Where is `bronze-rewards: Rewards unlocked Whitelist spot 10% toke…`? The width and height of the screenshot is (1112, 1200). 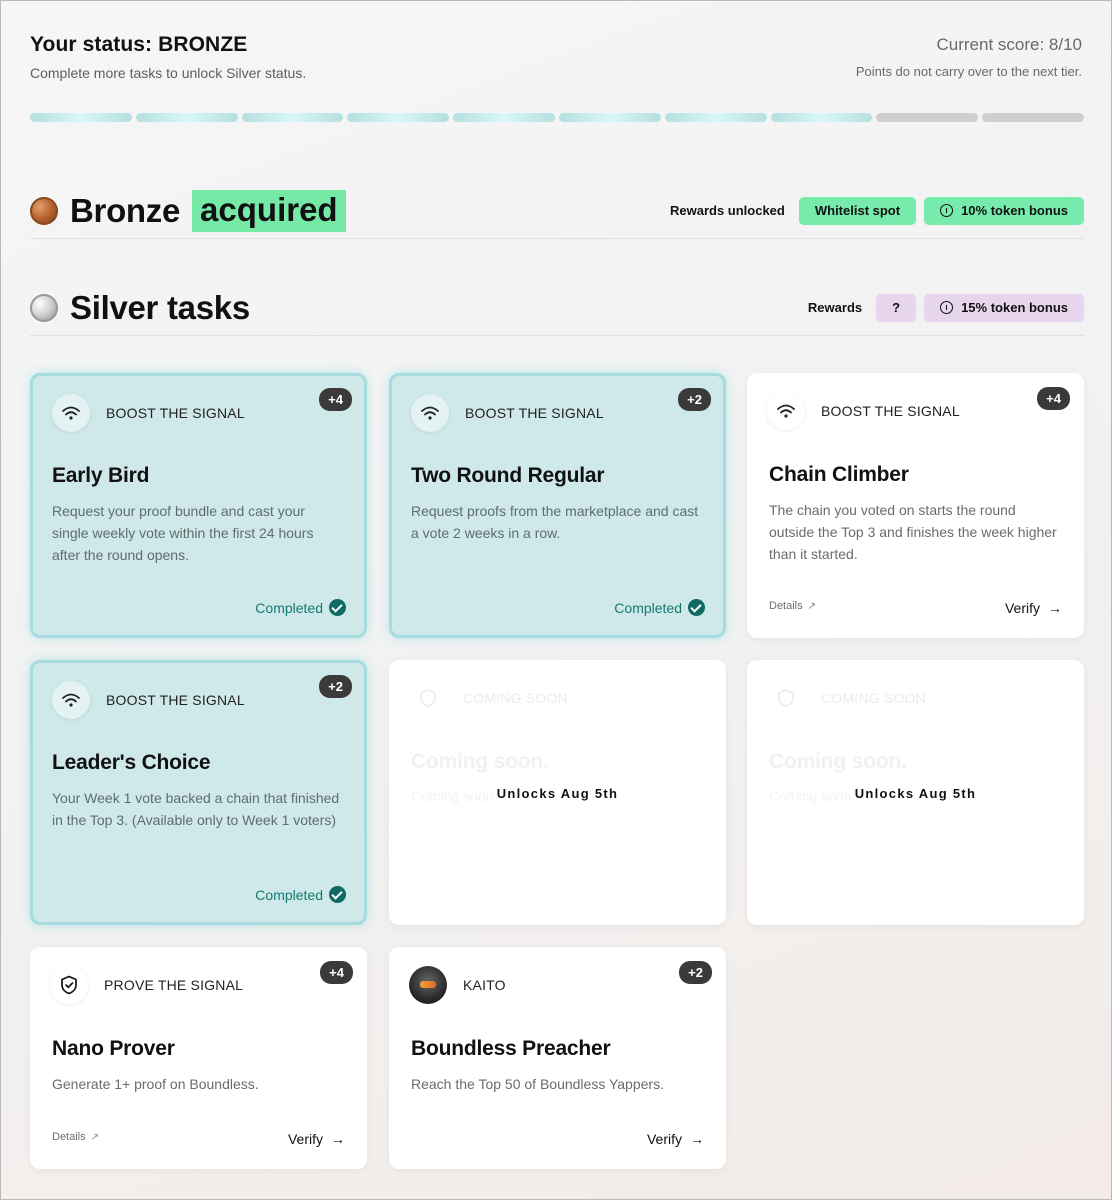
bronze-rewards: Rewards unlocked Whitelist spot 10% toke… is located at coordinates (876, 210).